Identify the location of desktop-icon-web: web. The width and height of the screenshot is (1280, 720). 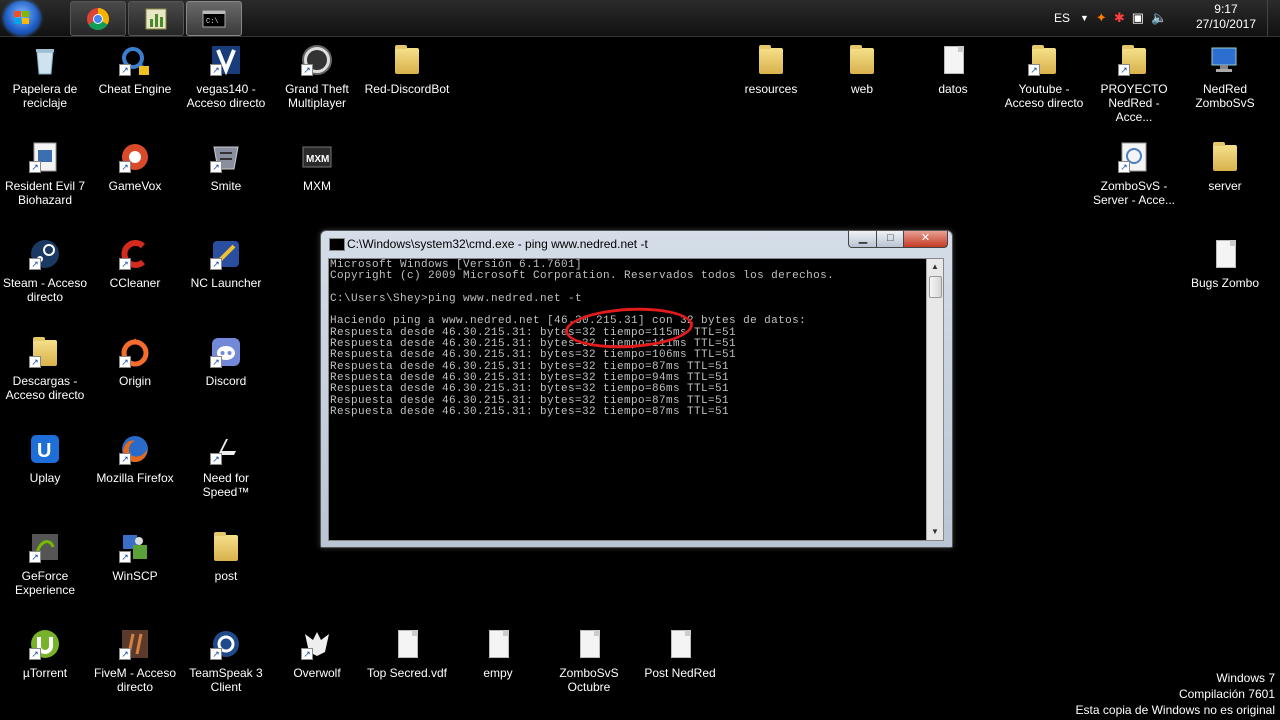
(862, 70).